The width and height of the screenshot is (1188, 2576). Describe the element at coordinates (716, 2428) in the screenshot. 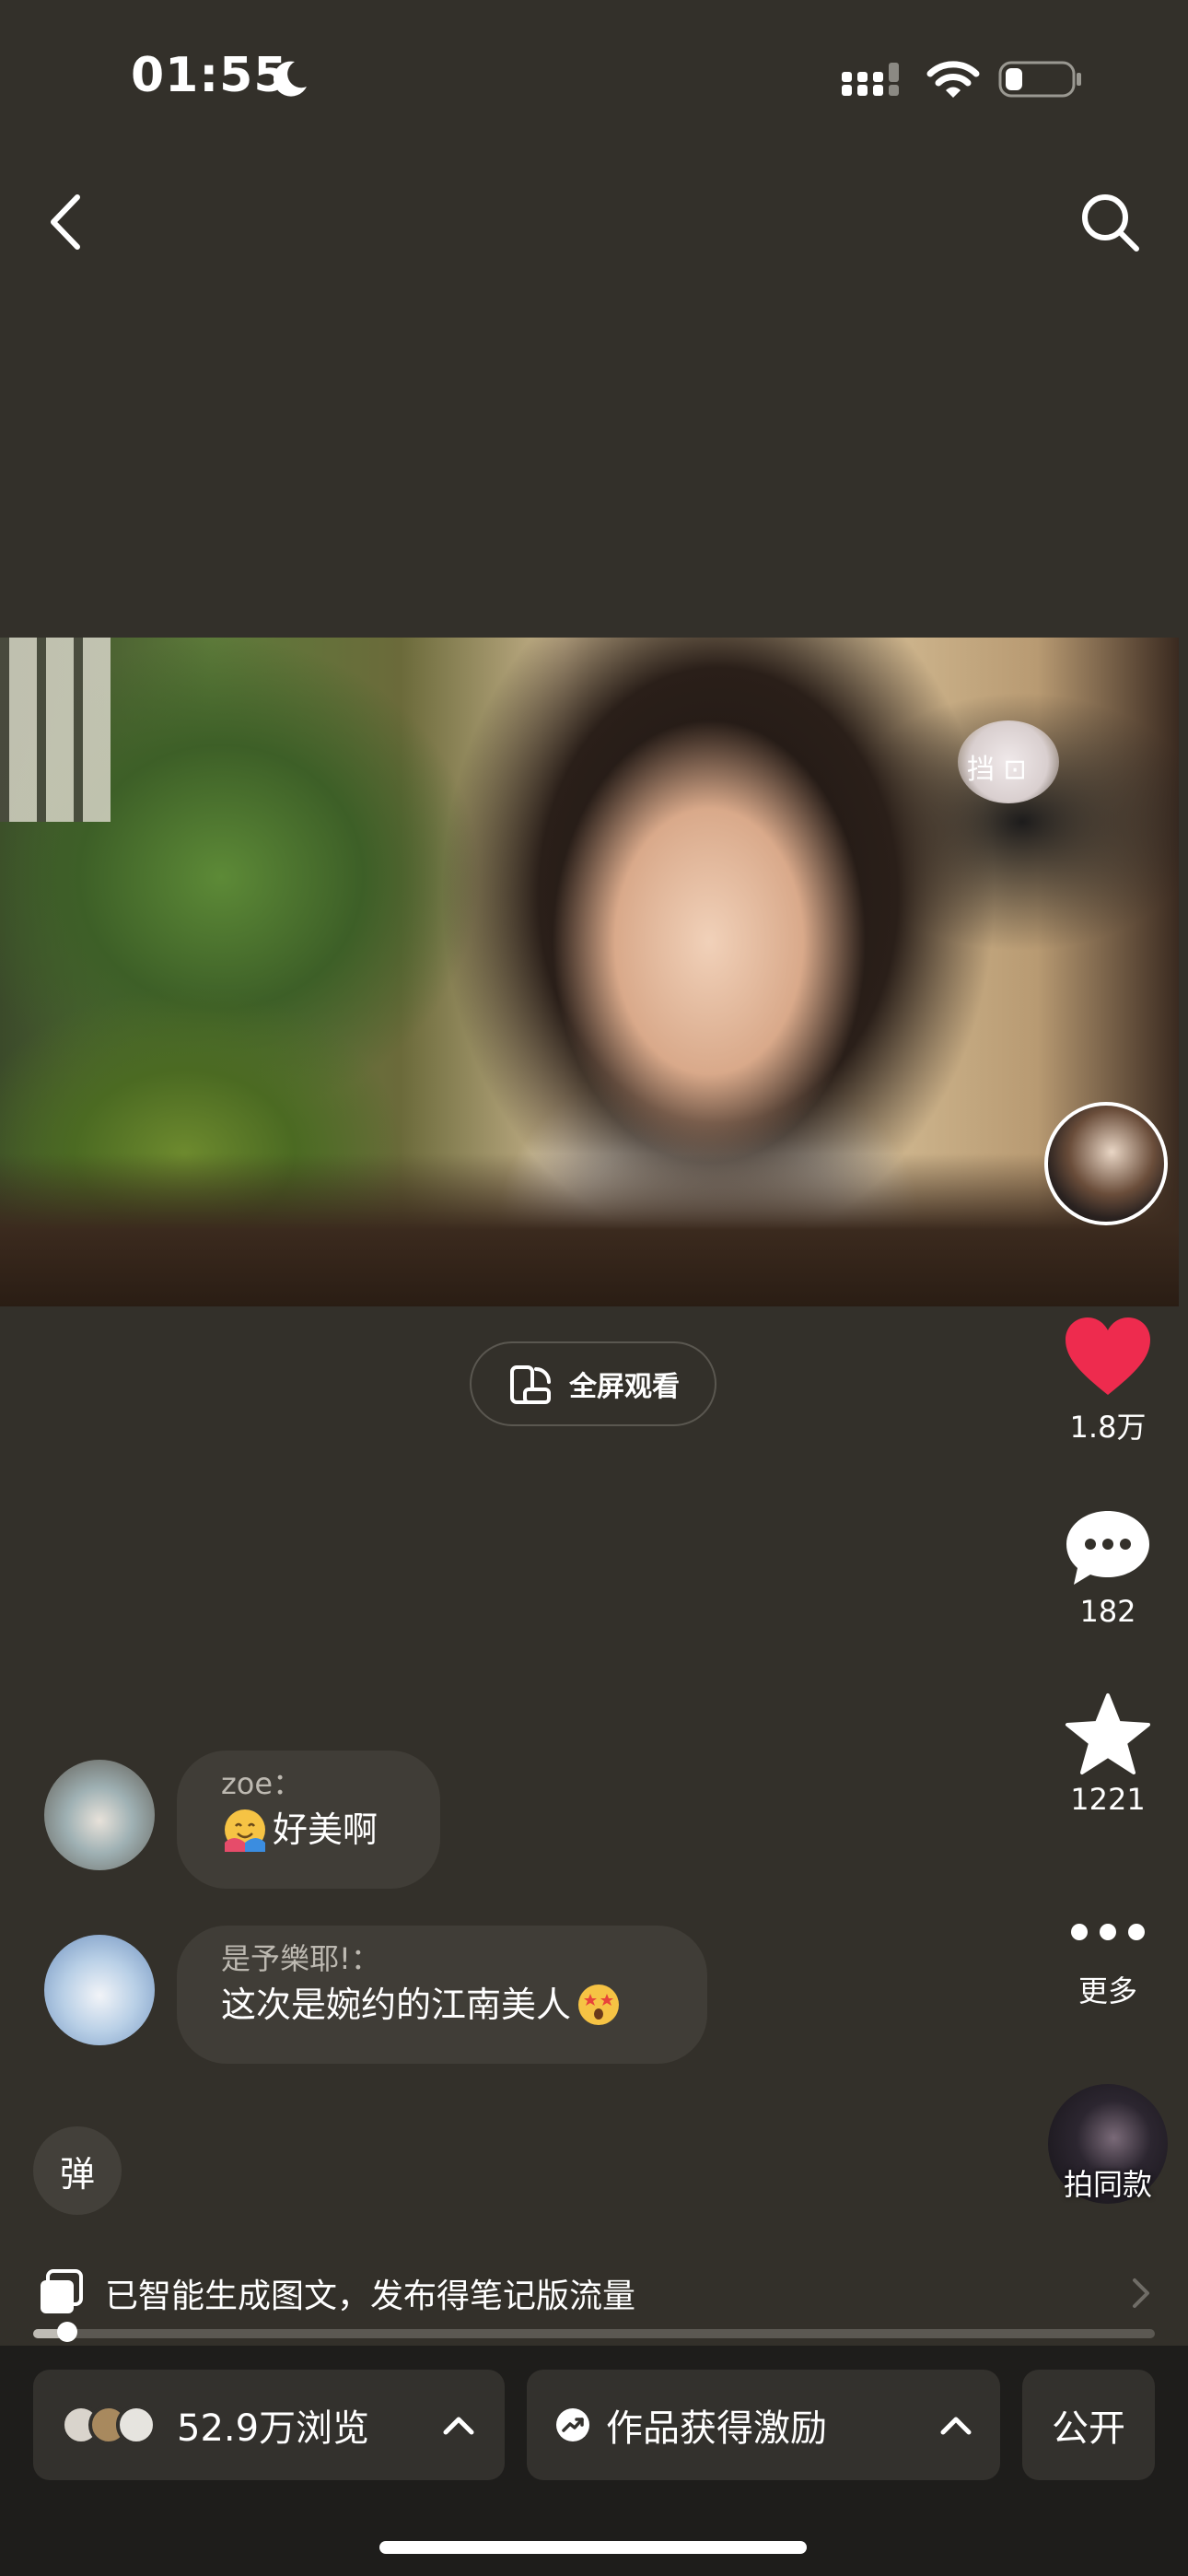

I see `incentive-label: 作品获得激励` at that location.